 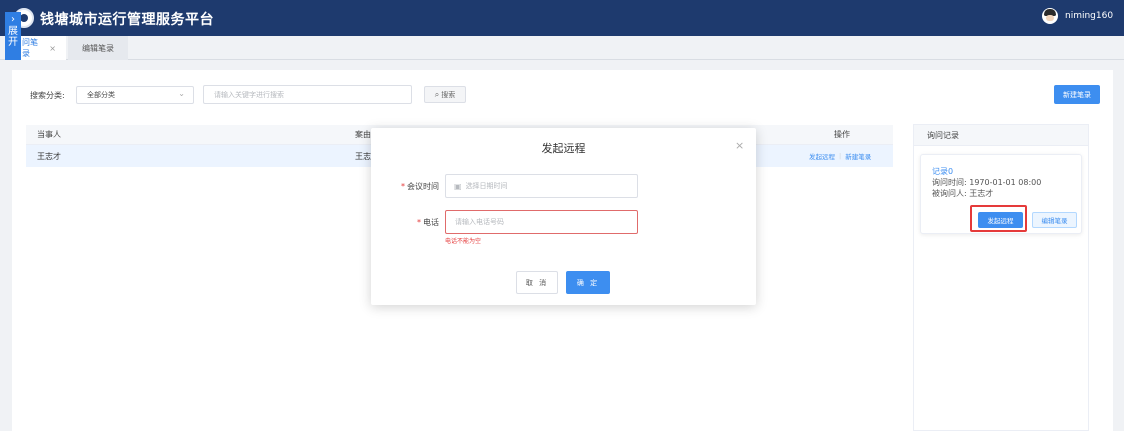 I want to click on confirm-button: 确 定, so click(x=588, y=282).